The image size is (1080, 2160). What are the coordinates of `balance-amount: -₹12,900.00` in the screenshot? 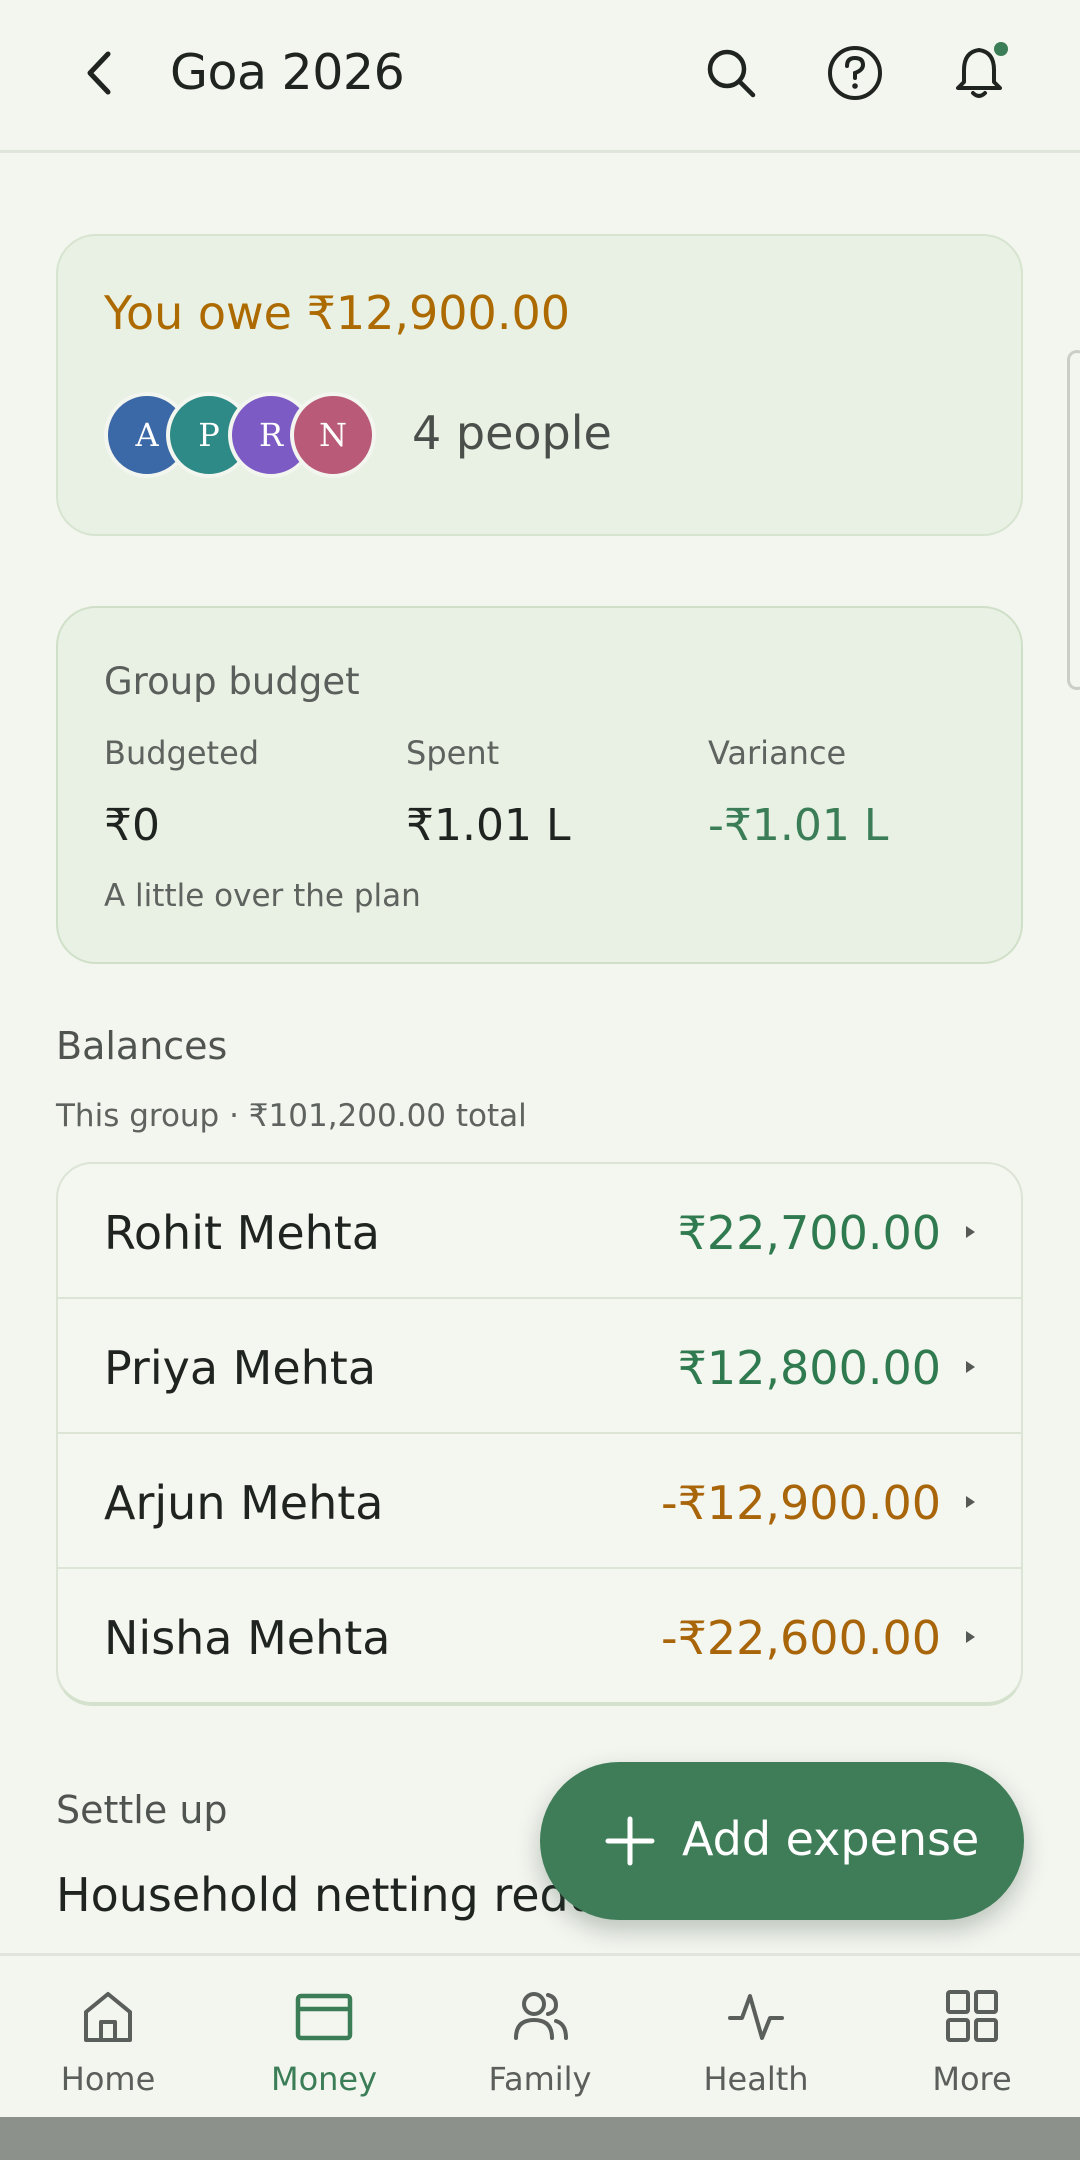 It's located at (801, 1503).